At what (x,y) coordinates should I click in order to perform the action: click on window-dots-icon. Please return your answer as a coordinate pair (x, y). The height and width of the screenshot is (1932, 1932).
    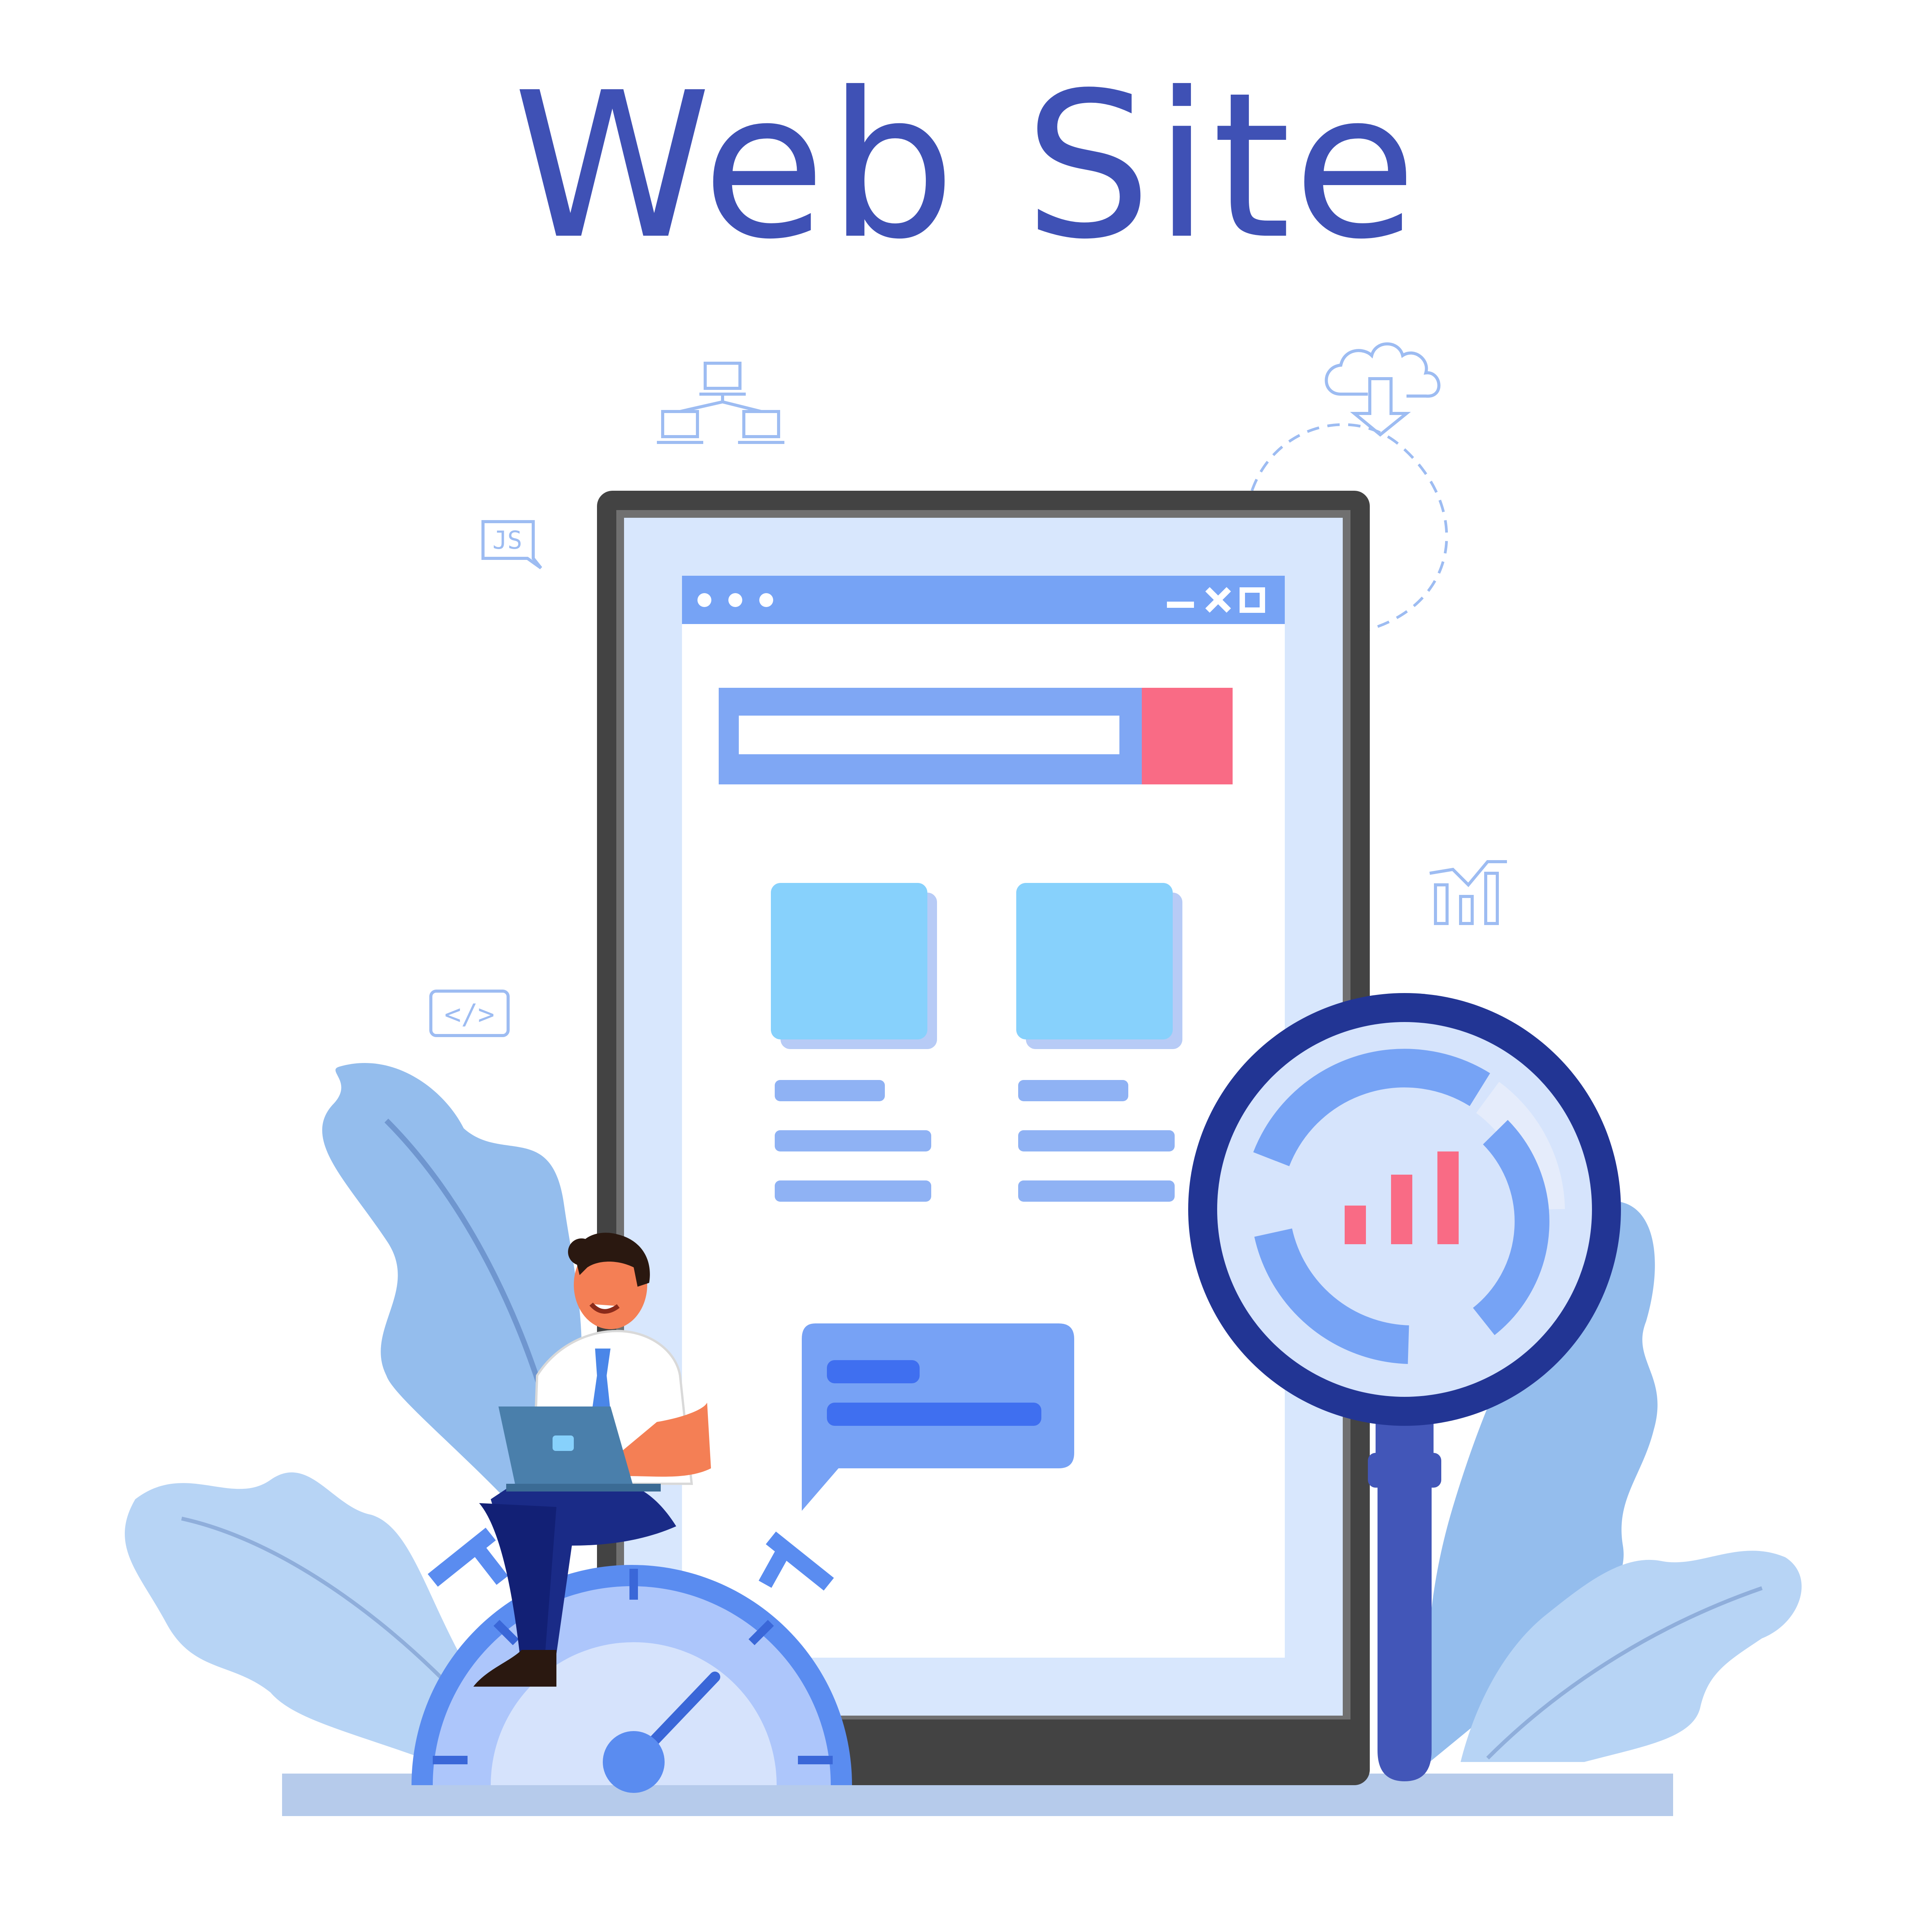
    Looking at the image, I should click on (735, 600).